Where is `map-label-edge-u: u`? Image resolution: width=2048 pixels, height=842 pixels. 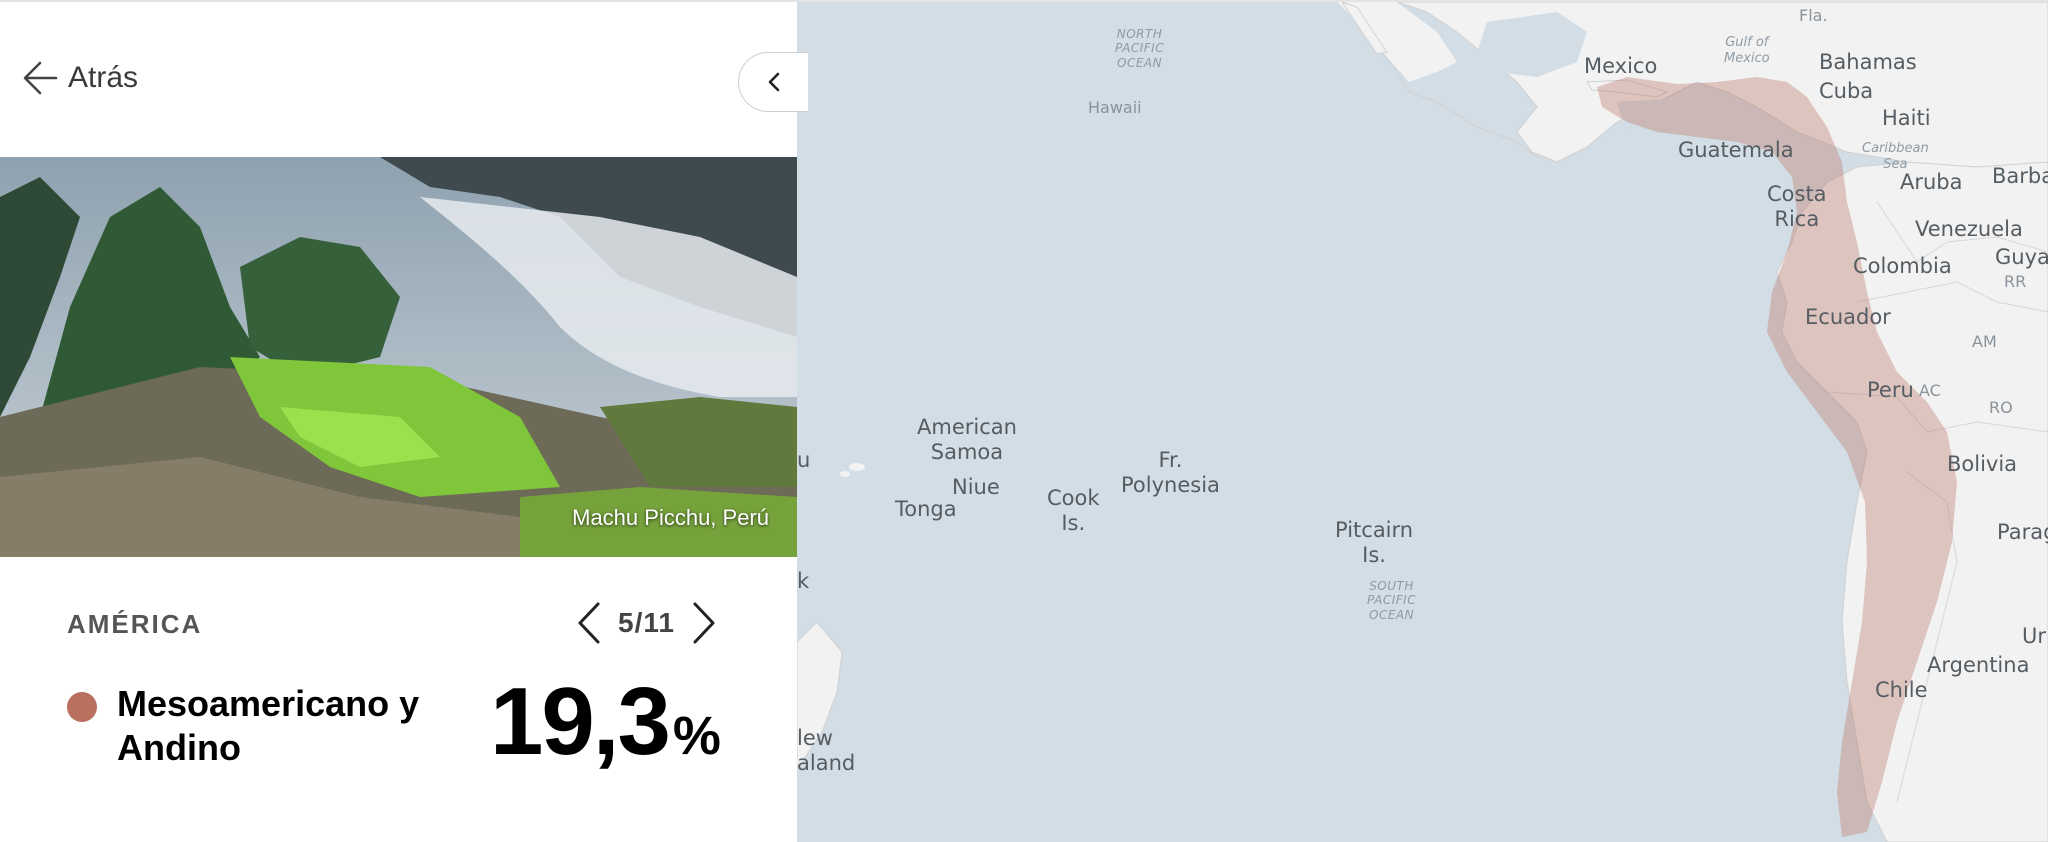
map-label-edge-u: u is located at coordinates (804, 460).